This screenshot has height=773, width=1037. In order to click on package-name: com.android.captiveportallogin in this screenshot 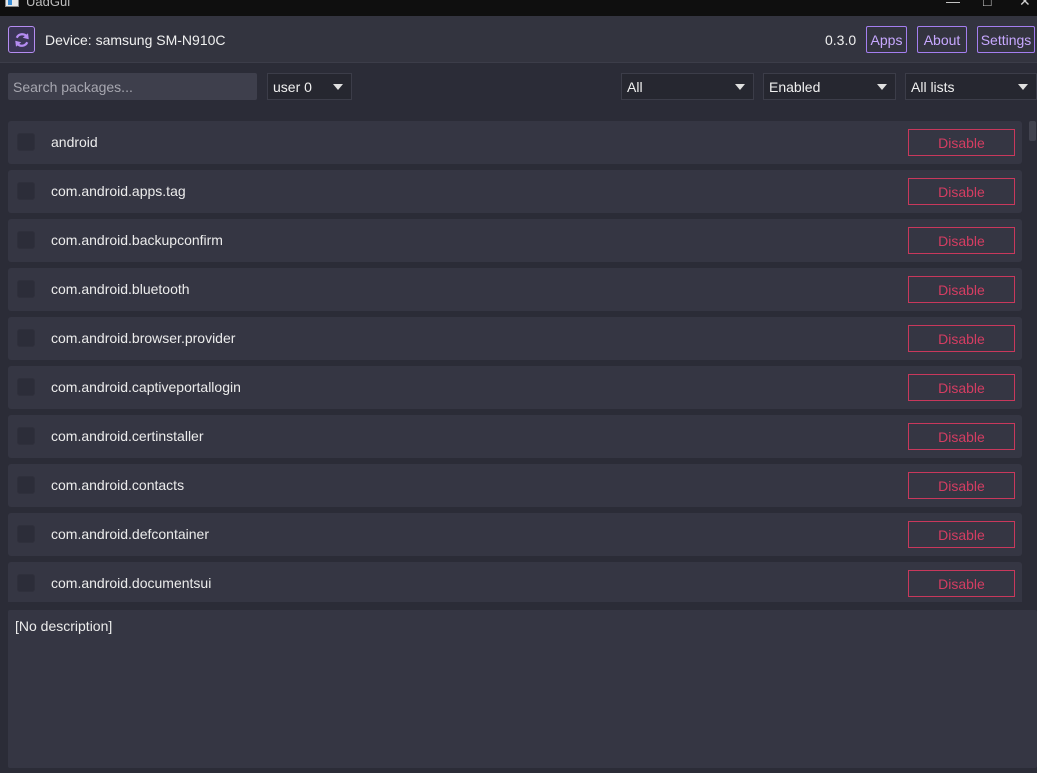, I will do `click(146, 387)`.